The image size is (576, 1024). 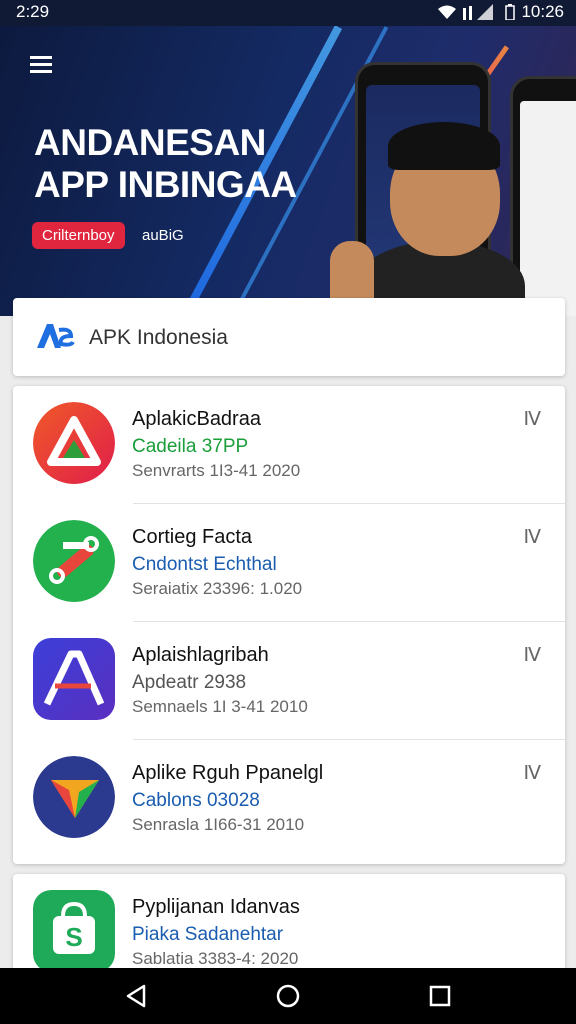 I want to click on app-category: Cablons 03028, so click(x=196, y=800).